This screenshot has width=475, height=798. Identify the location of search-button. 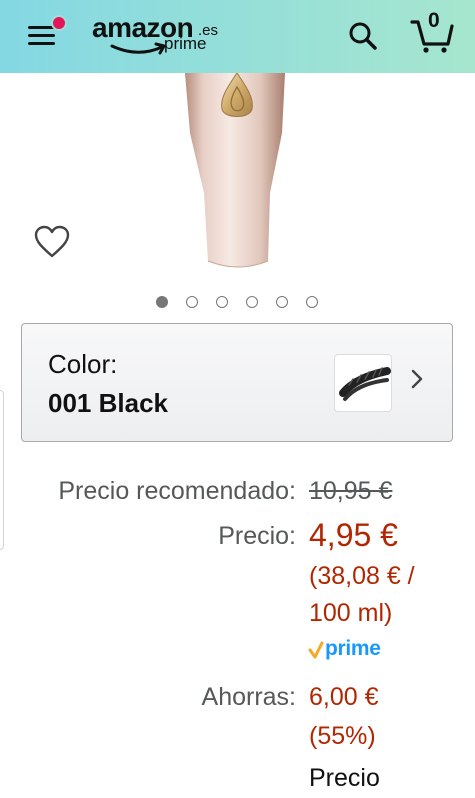
(363, 36).